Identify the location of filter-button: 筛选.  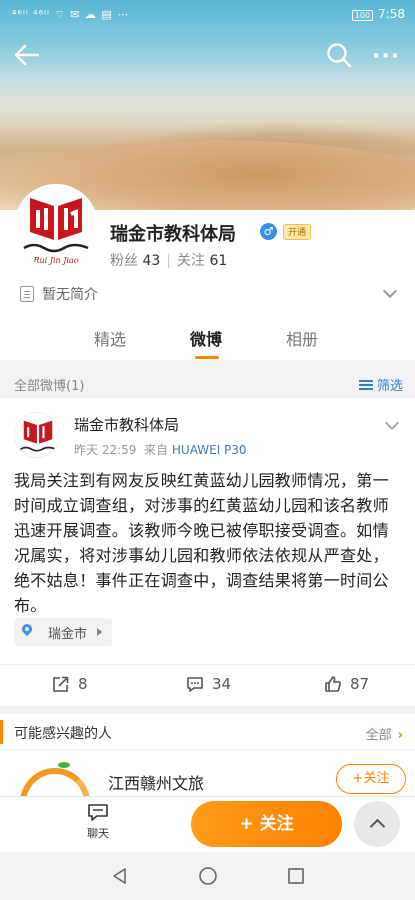
(380, 384).